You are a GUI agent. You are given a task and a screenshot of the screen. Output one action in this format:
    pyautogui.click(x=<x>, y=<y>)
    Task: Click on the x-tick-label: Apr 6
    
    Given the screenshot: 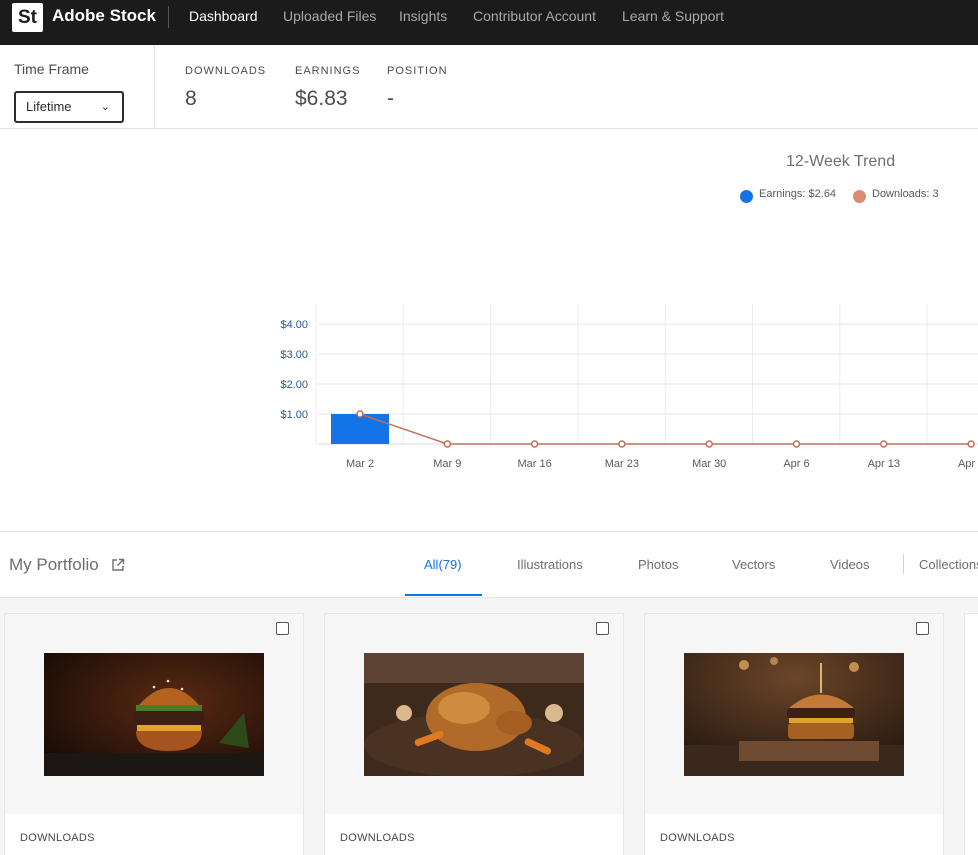 What is the action you would take?
    pyautogui.click(x=796, y=464)
    